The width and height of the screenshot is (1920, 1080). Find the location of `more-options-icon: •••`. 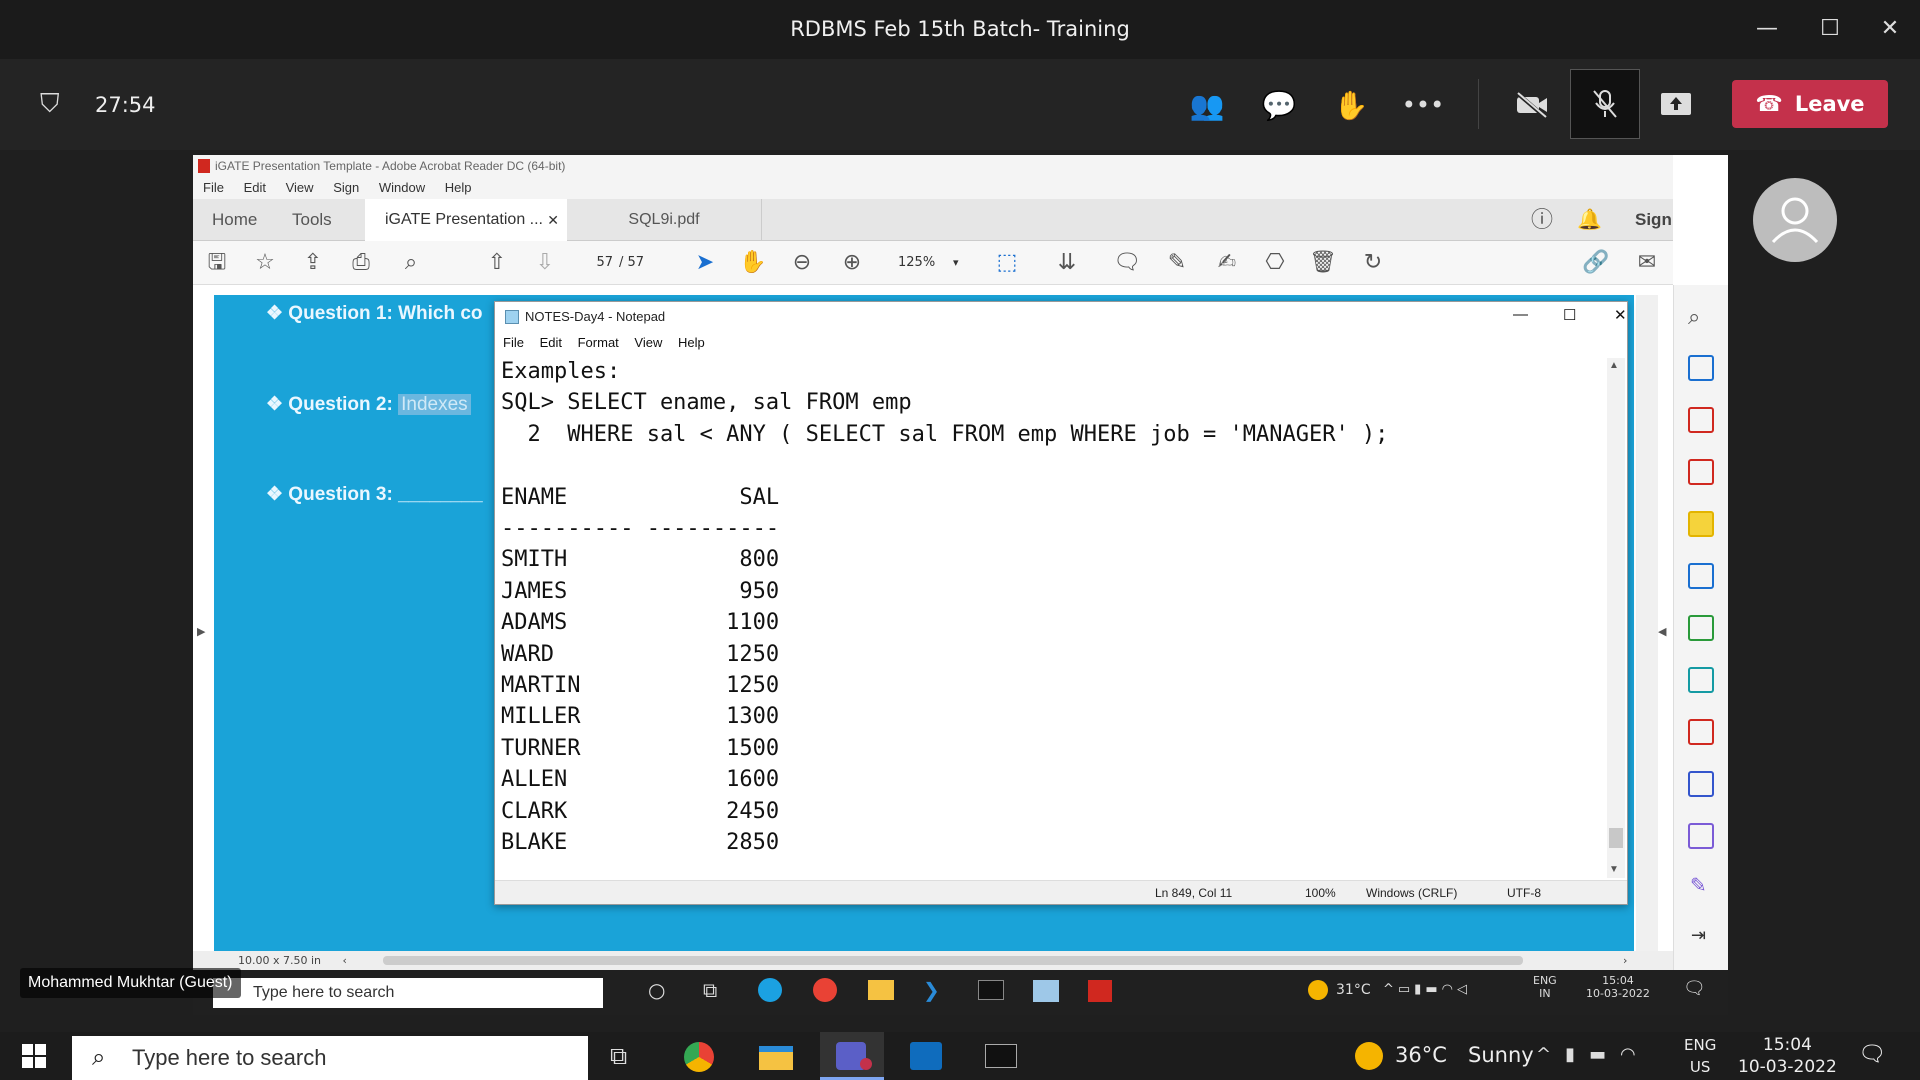

more-options-icon: ••• is located at coordinates (1423, 105).